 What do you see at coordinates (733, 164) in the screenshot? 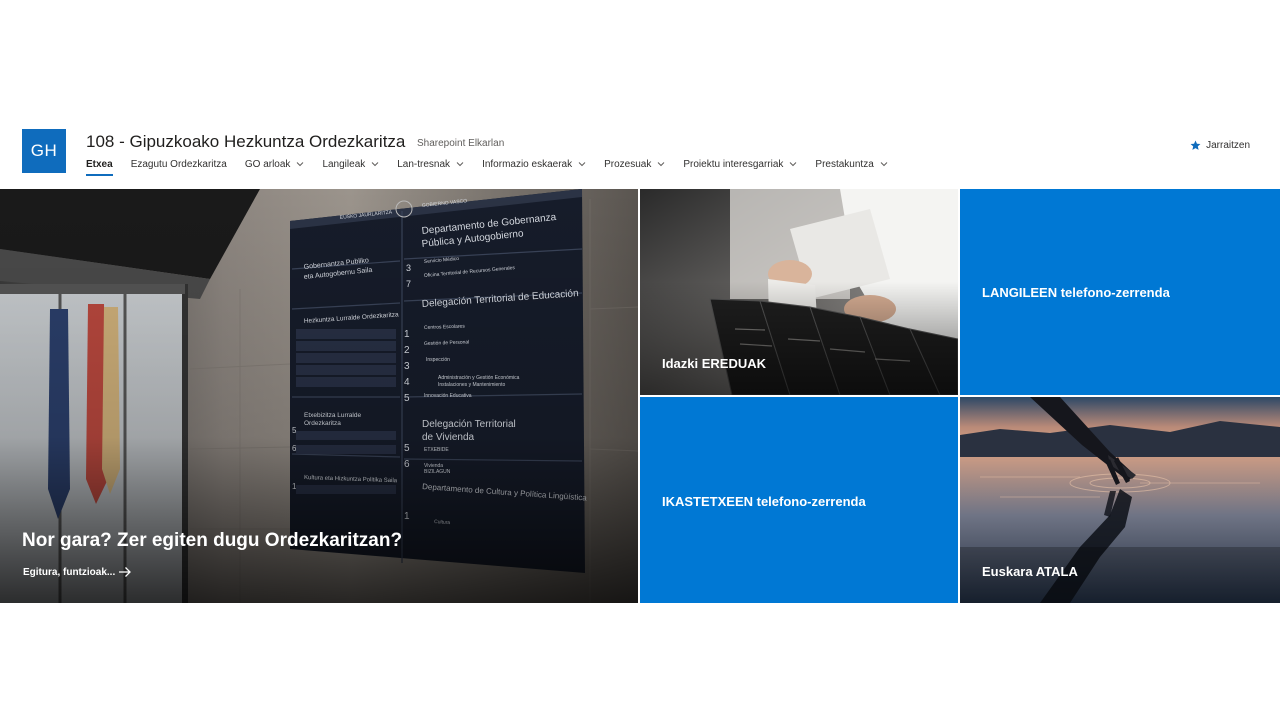
I see `nav-item-label: Proiektu interesgarriak` at bounding box center [733, 164].